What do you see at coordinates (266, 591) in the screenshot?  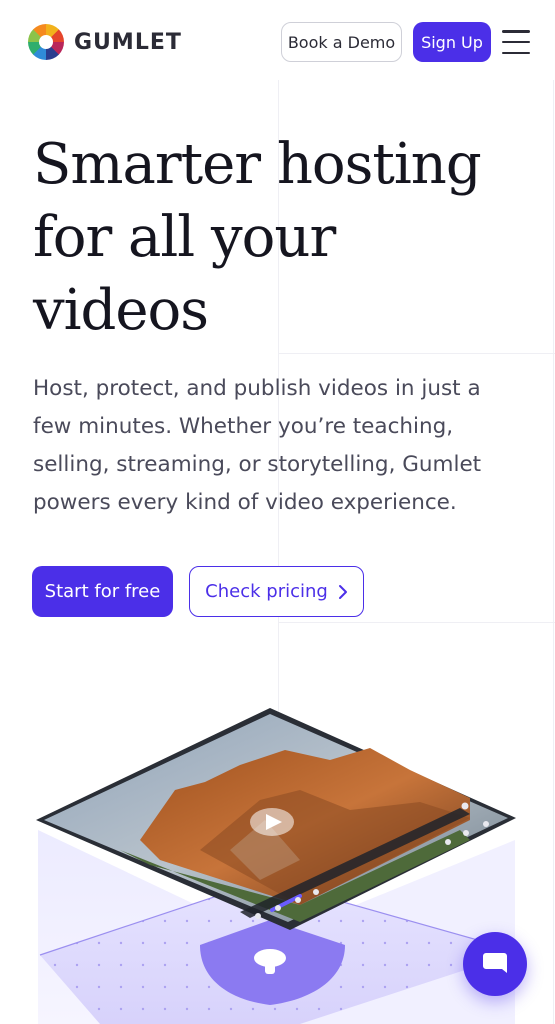 I see `check-pricing-label: Check pricing` at bounding box center [266, 591].